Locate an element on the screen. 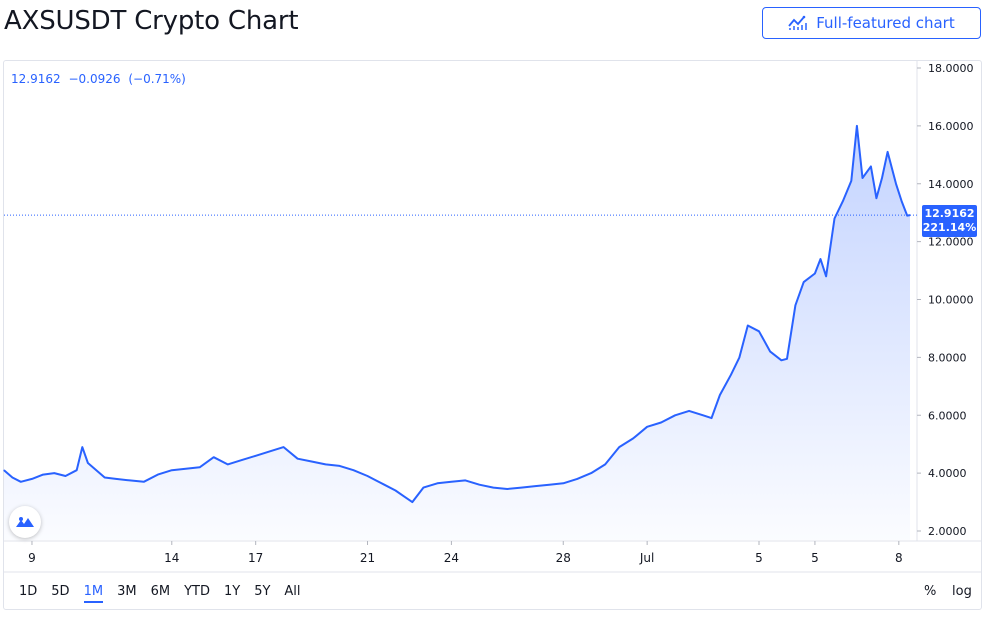 This screenshot has height=623, width=988. y-tick-label: 4.0000 is located at coordinates (947, 473).